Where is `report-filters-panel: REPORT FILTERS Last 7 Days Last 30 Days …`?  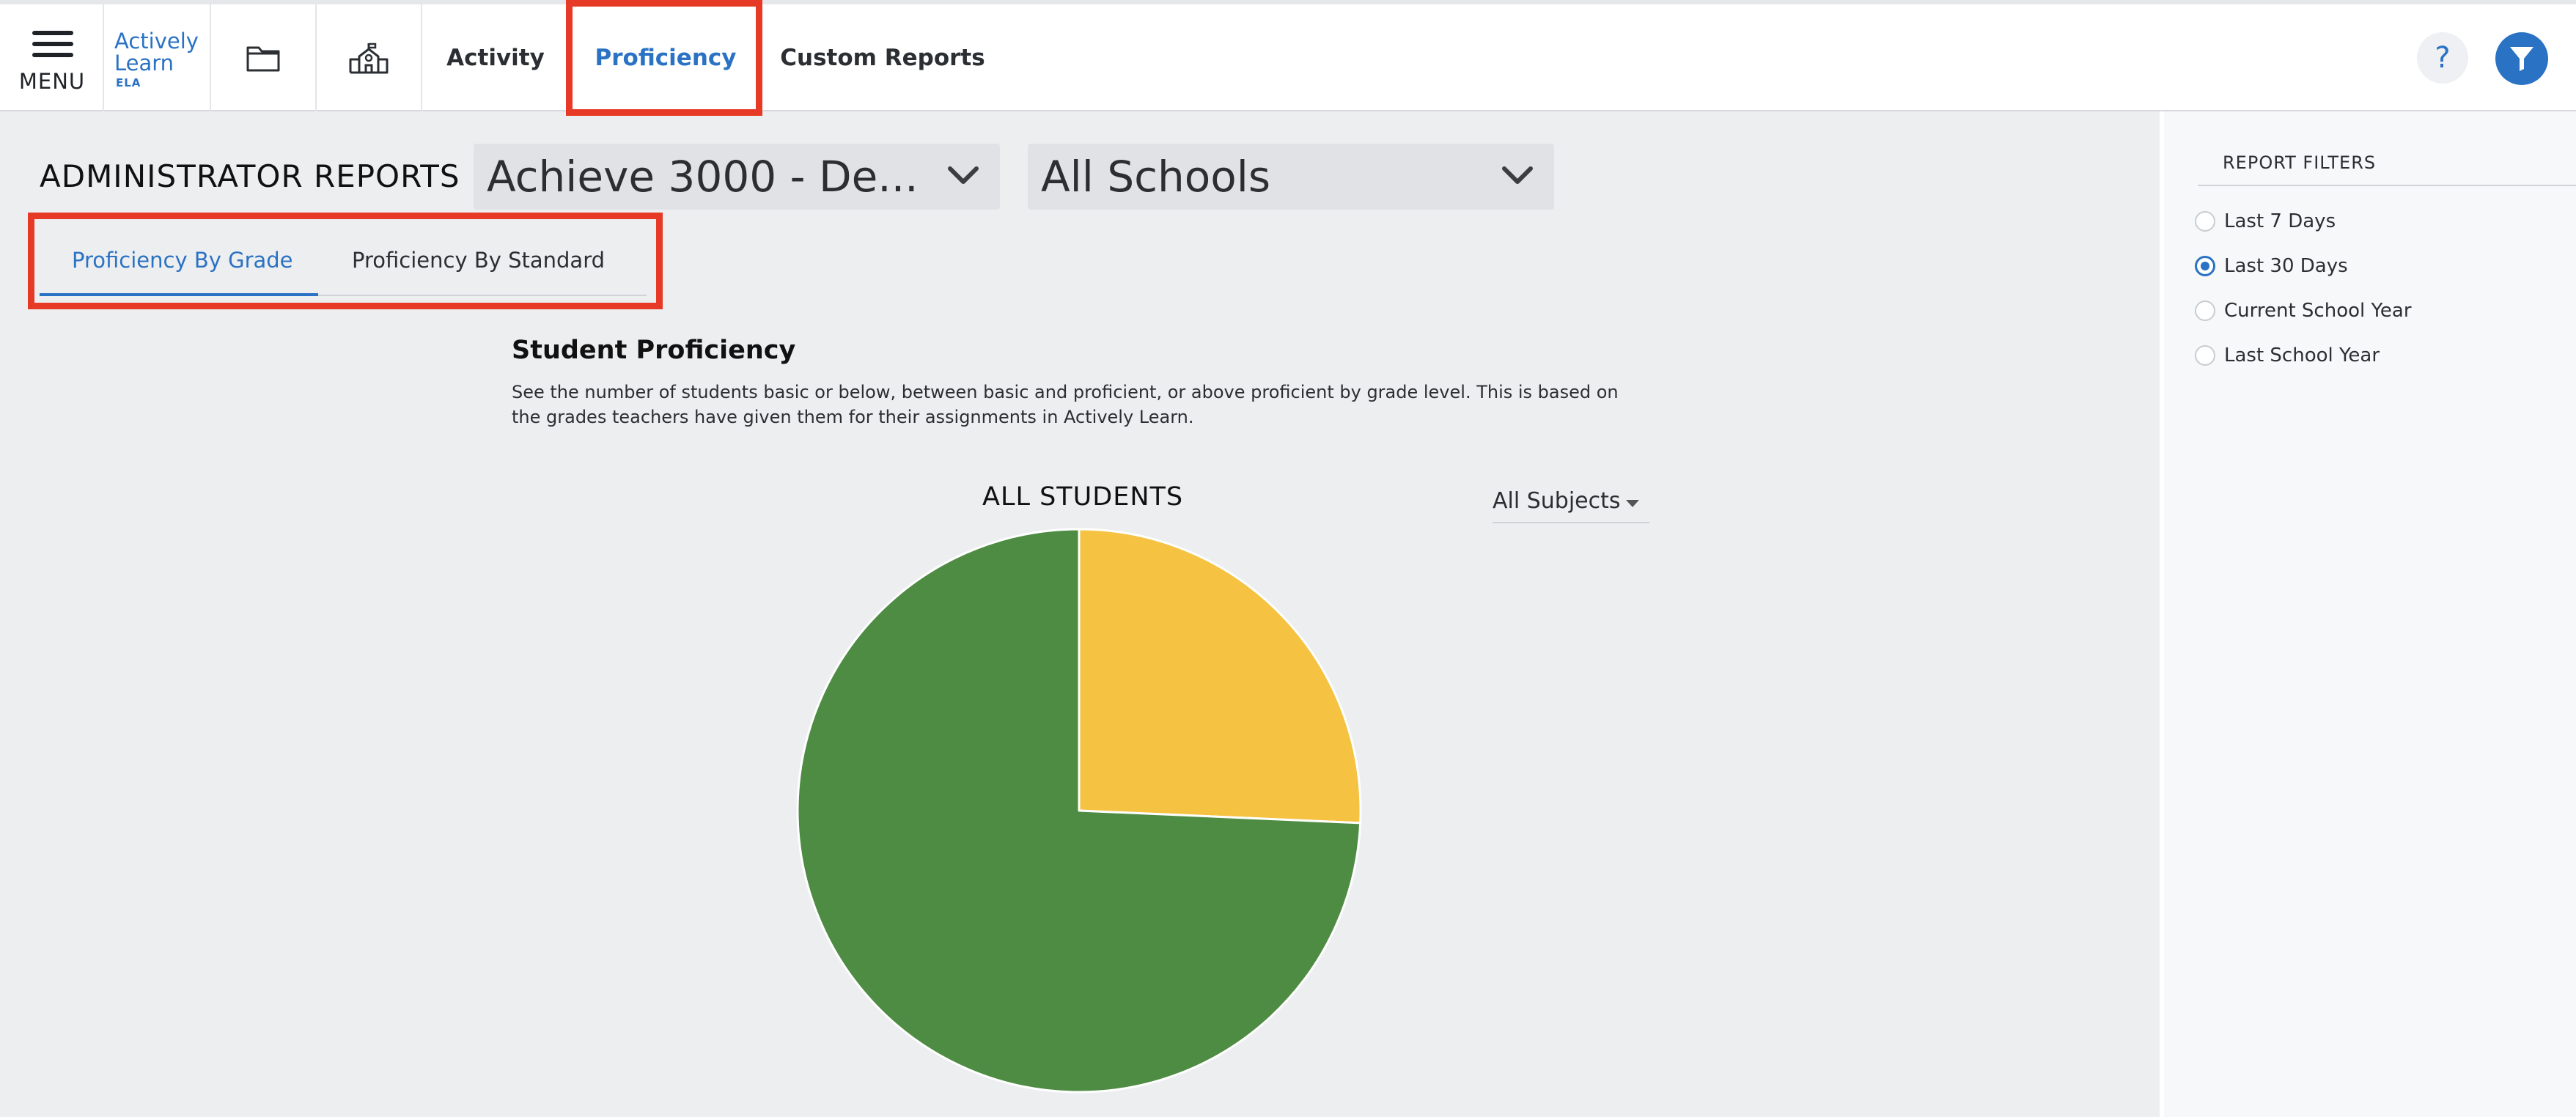 report-filters-panel: REPORT FILTERS Last 7 Days Last 30 Days … is located at coordinates (2368, 614).